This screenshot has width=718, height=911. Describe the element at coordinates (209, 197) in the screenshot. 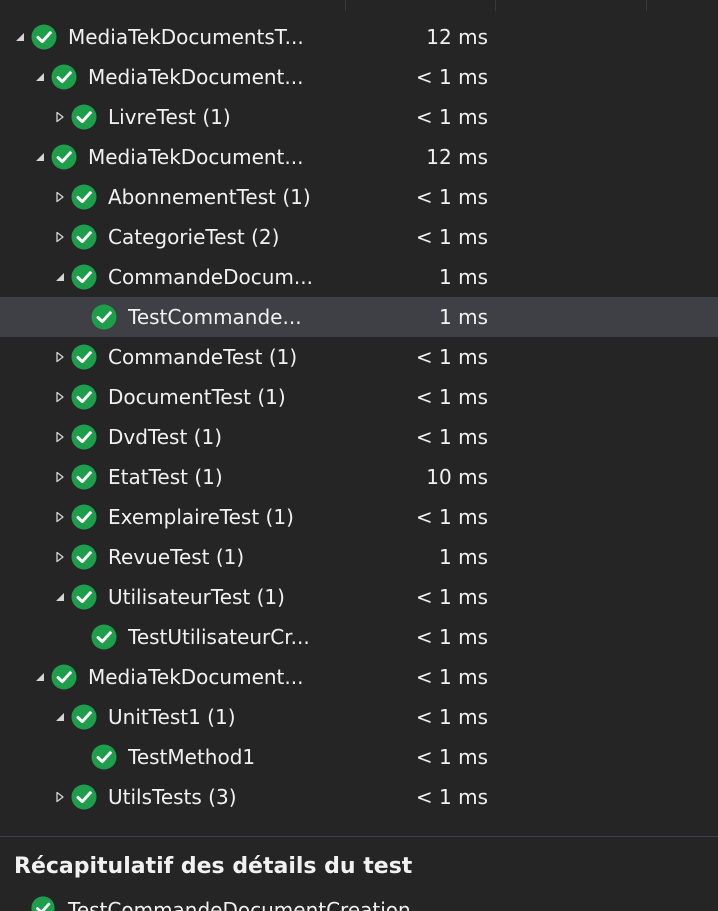

I see `test-name: AbonnementTest (1)` at that location.